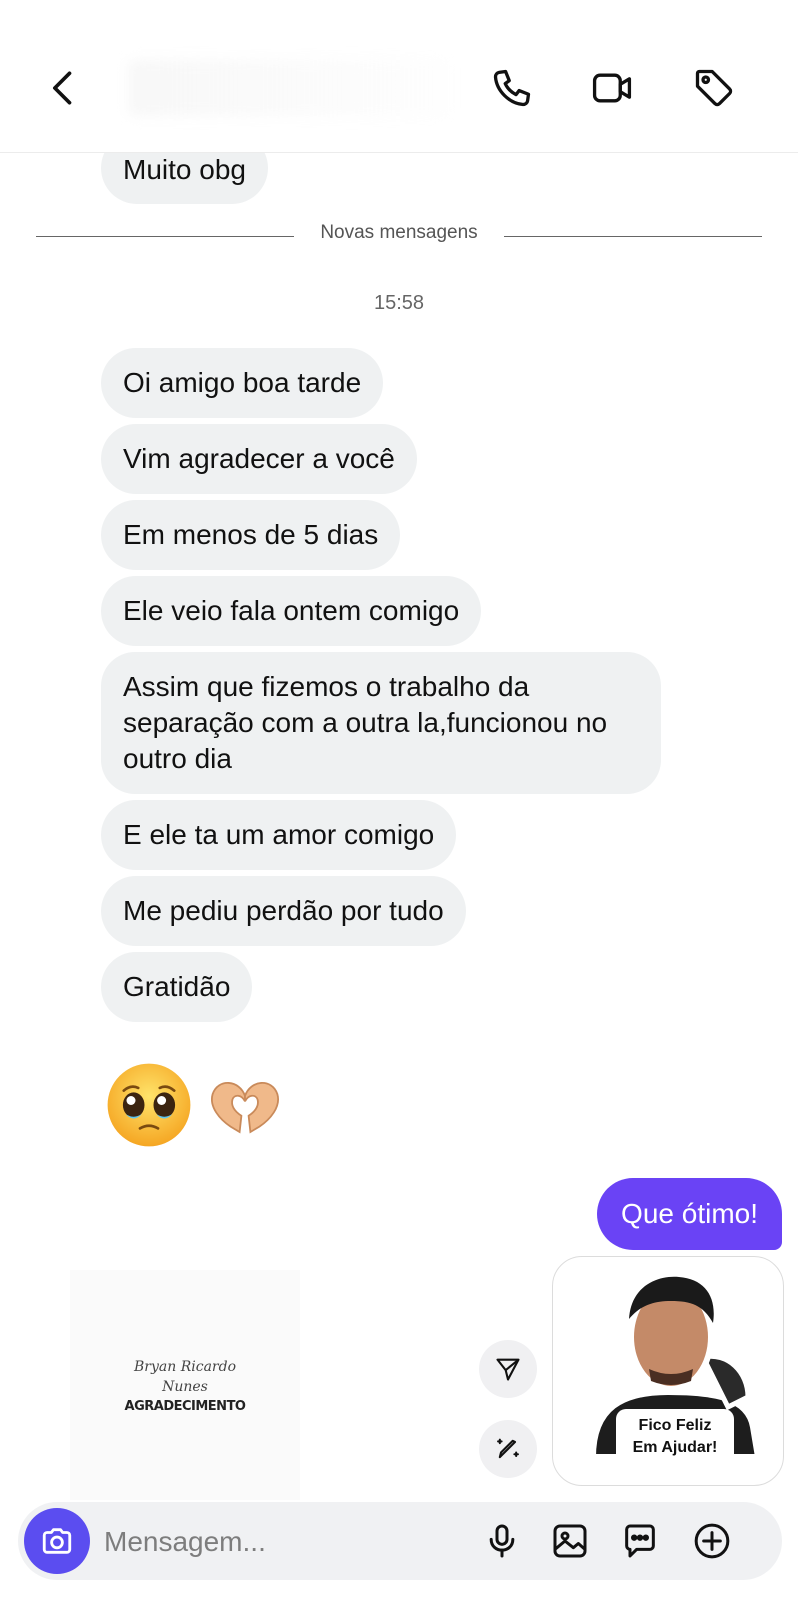  I want to click on microphone-button, so click(502, 1541).